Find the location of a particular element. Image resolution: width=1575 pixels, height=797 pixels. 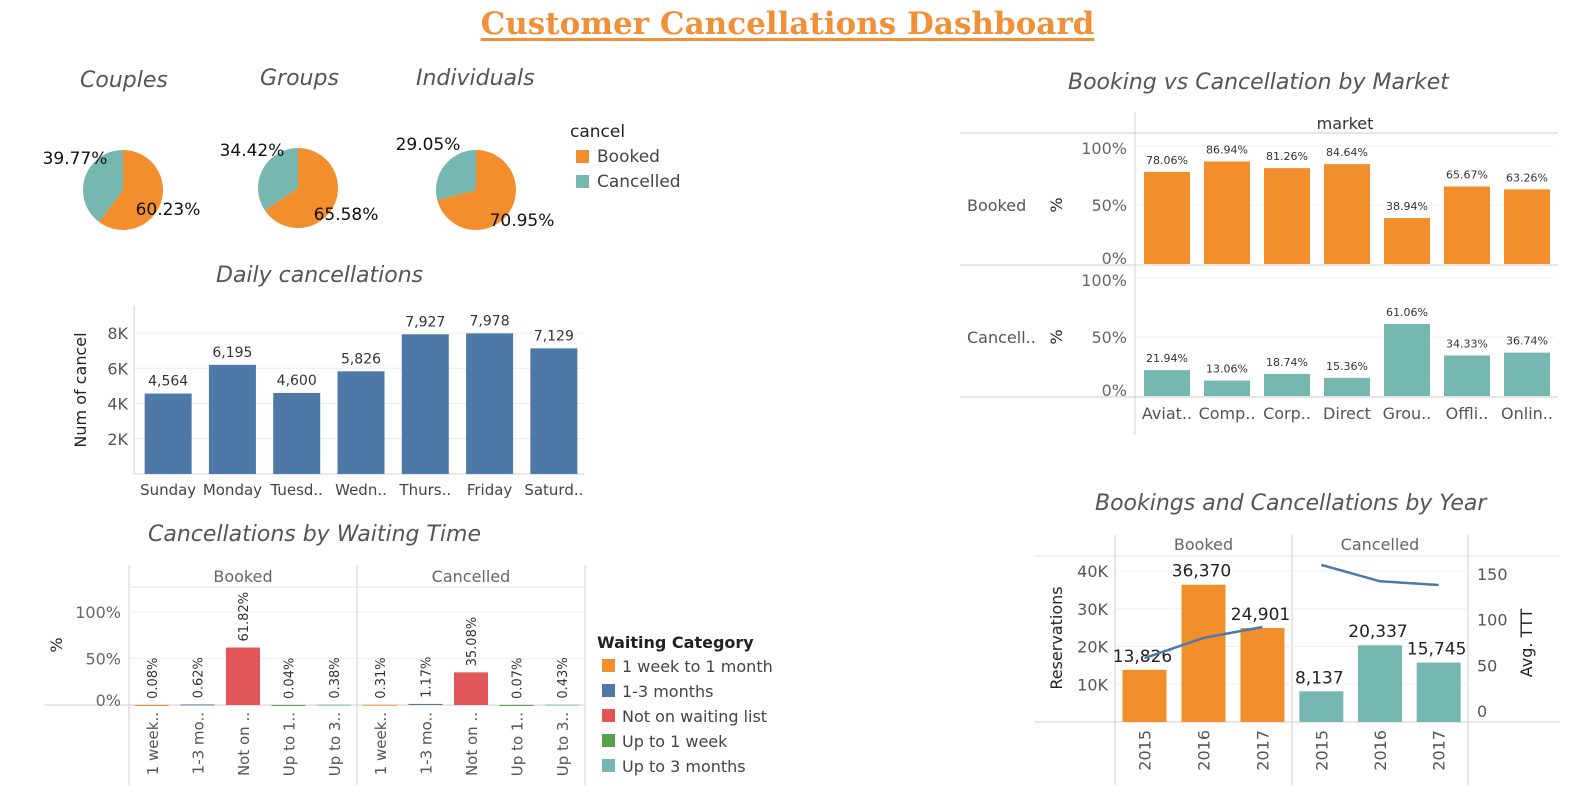

bar-value-label: 36,370 is located at coordinates (1201, 572).